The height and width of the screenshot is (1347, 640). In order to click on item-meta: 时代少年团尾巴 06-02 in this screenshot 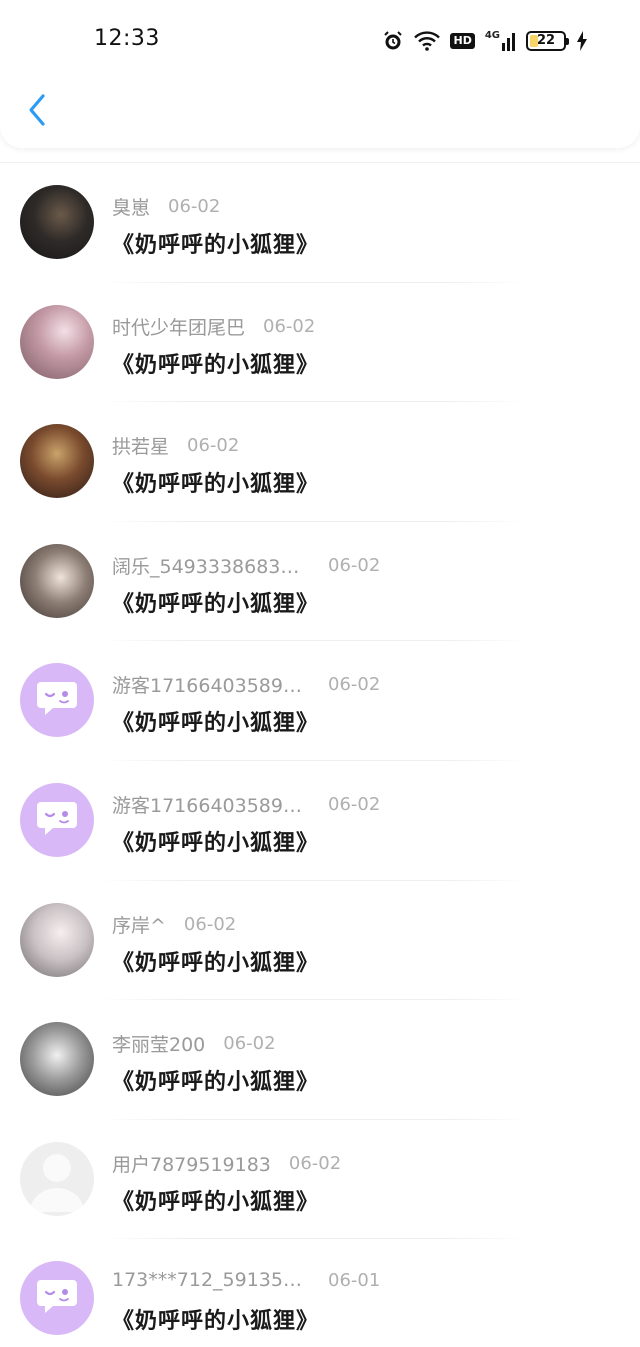, I will do `click(213, 326)`.